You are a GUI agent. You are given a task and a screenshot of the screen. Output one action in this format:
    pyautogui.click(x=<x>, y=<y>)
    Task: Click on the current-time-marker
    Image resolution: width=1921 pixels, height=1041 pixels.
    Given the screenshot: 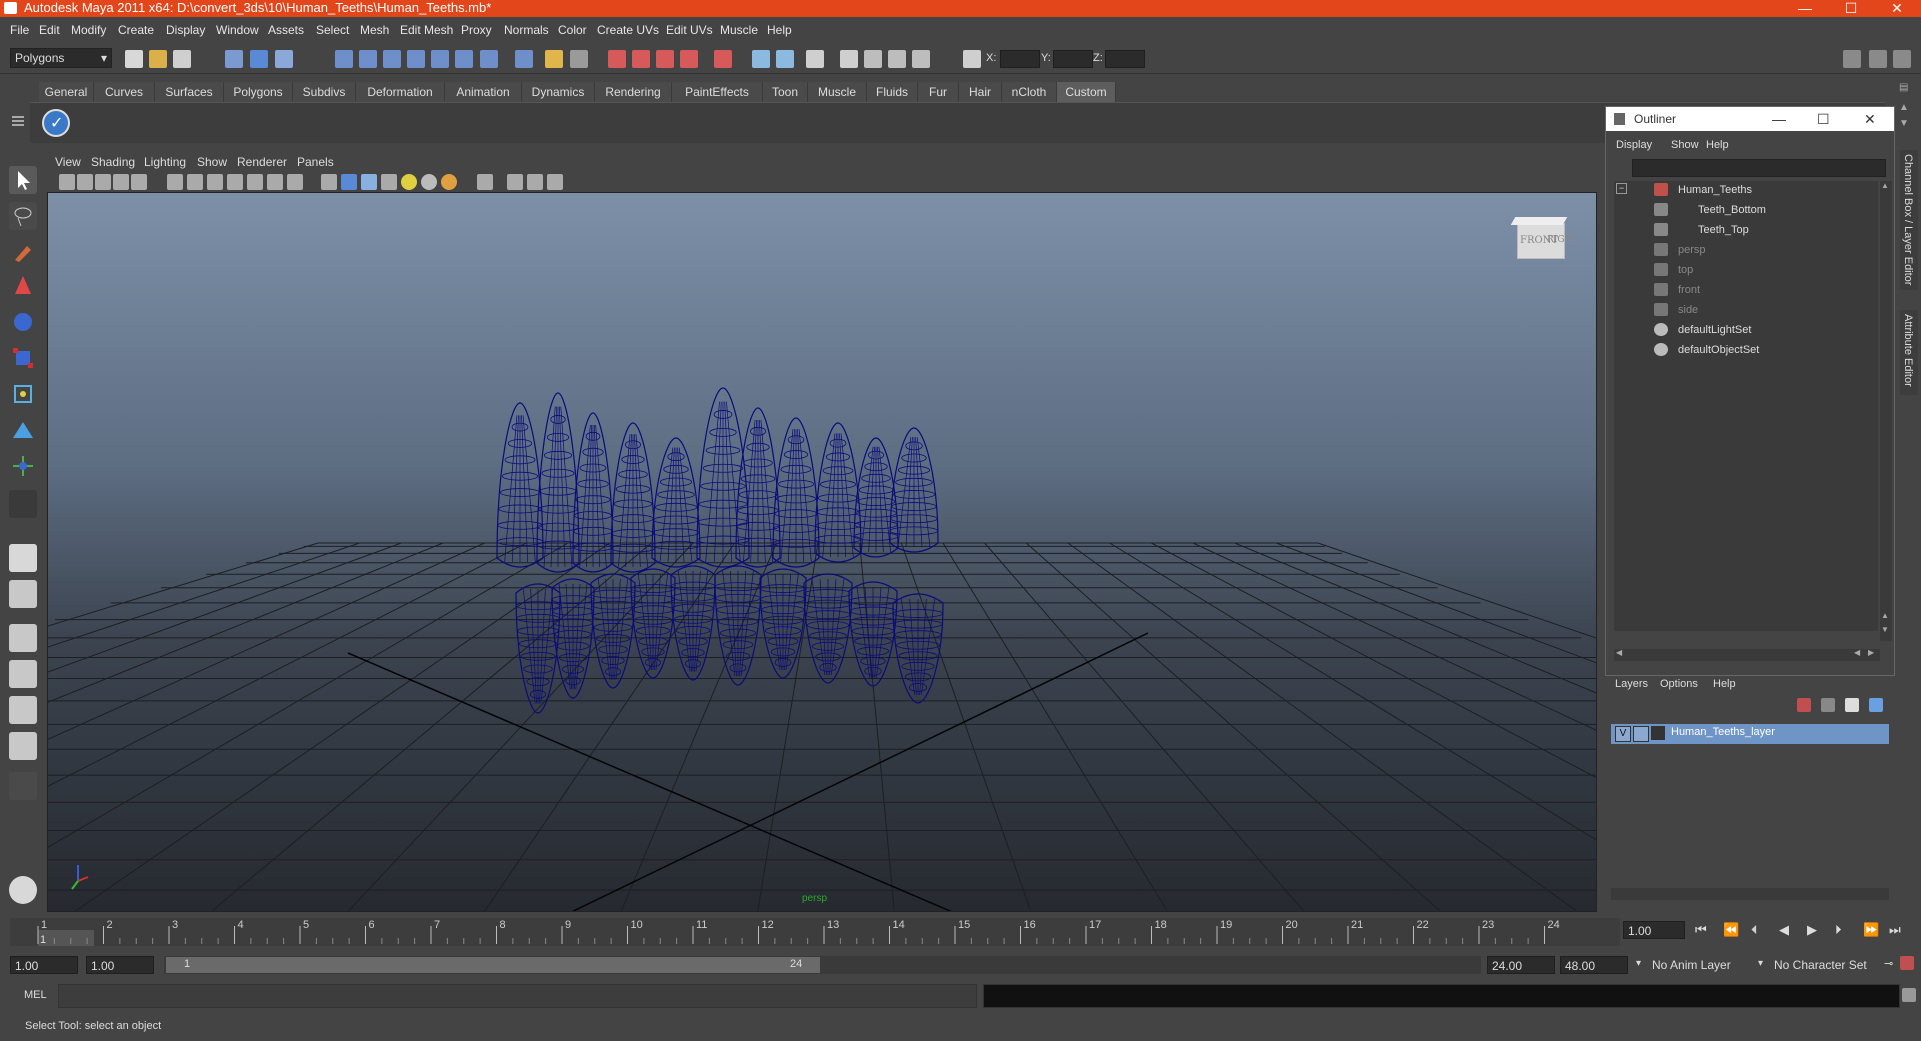 What is the action you would take?
    pyautogui.click(x=66, y=938)
    